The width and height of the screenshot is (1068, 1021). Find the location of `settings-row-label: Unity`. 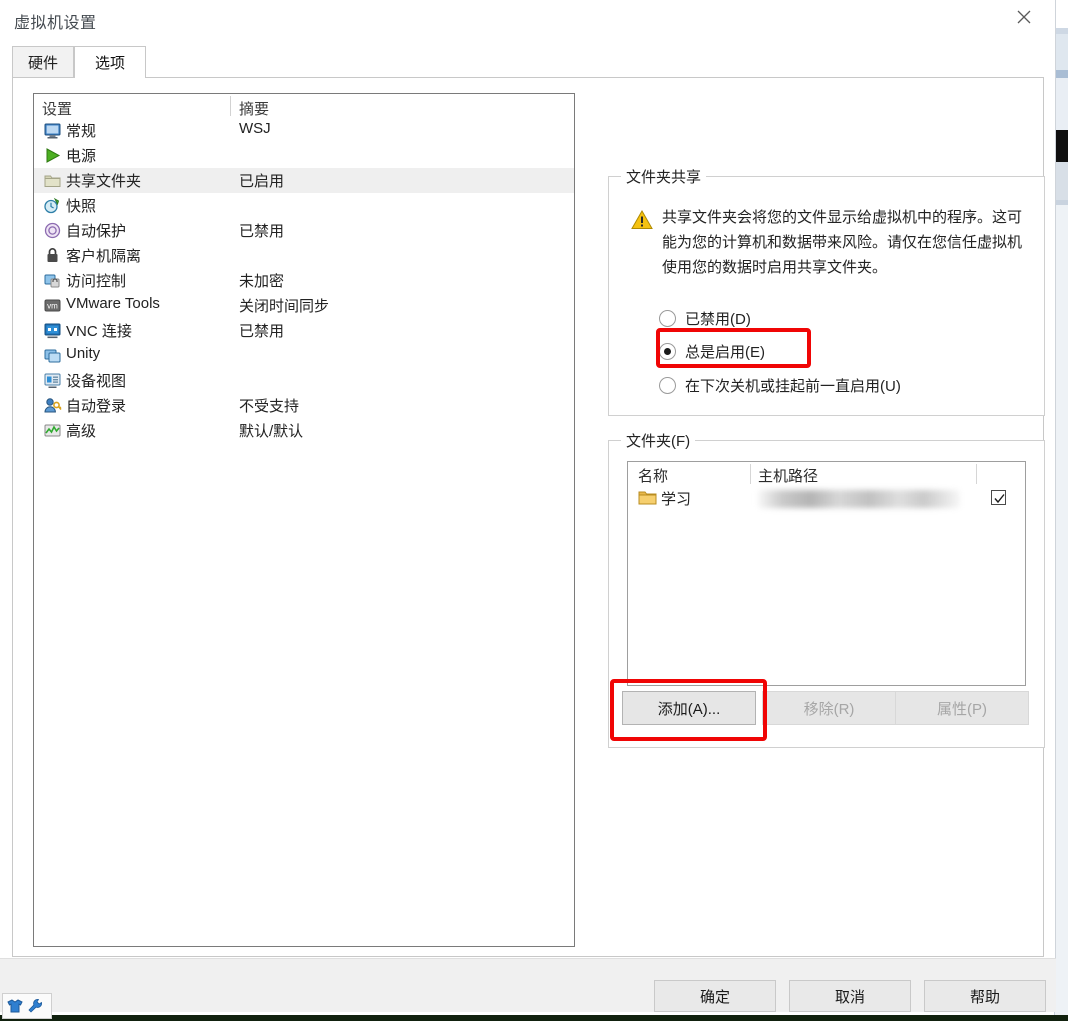

settings-row-label: Unity is located at coordinates (83, 353).